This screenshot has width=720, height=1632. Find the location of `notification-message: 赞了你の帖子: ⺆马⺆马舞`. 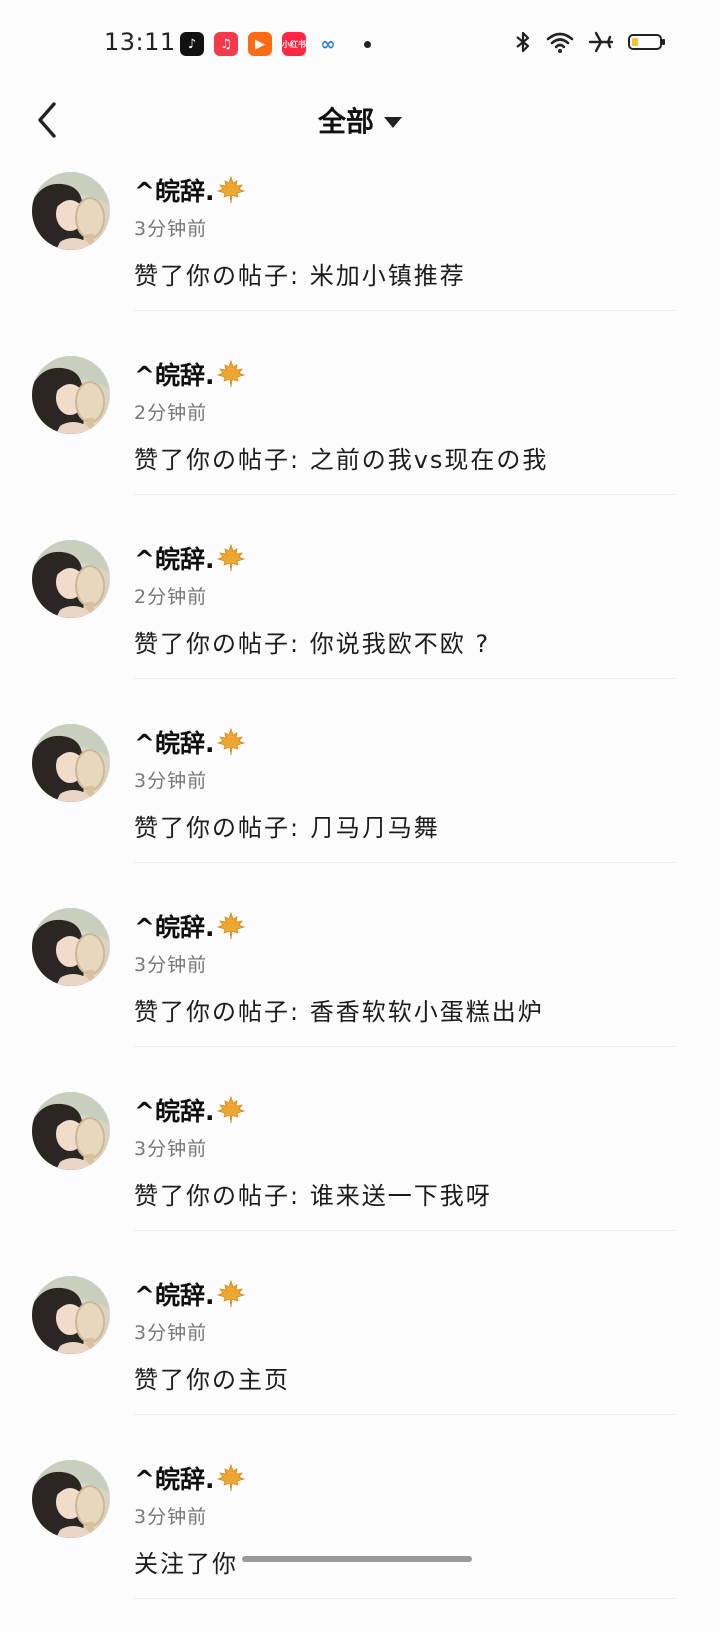

notification-message: 赞了你の帖子: ⺆马⺆马舞 is located at coordinates (287, 825).